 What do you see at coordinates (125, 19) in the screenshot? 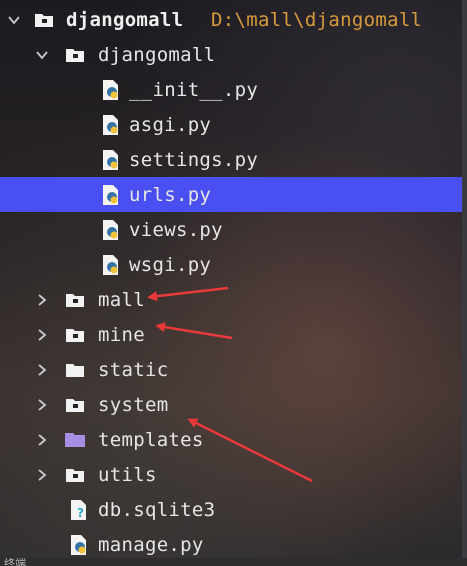
I see `project-name: djangomall` at bounding box center [125, 19].